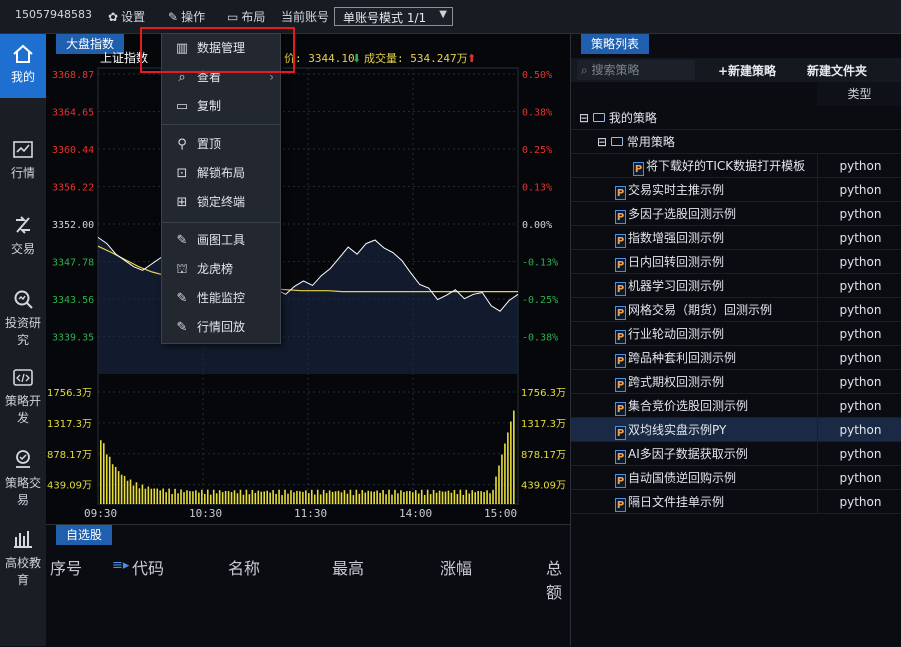 The height and width of the screenshot is (647, 901). I want to click on strategy-name: P AI多因子数据获取示例, so click(681, 454).